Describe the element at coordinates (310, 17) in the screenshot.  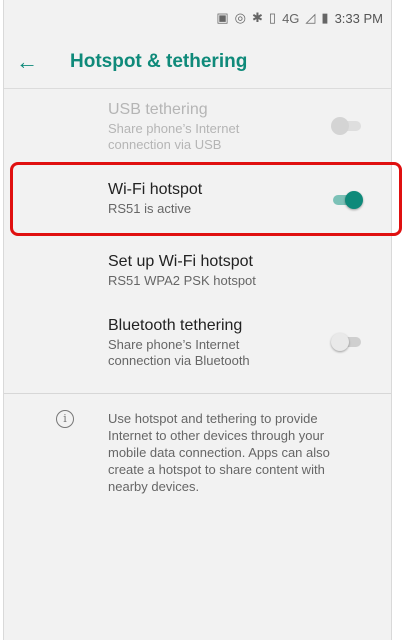
I see `wifi-signal-icon: ◿` at that location.